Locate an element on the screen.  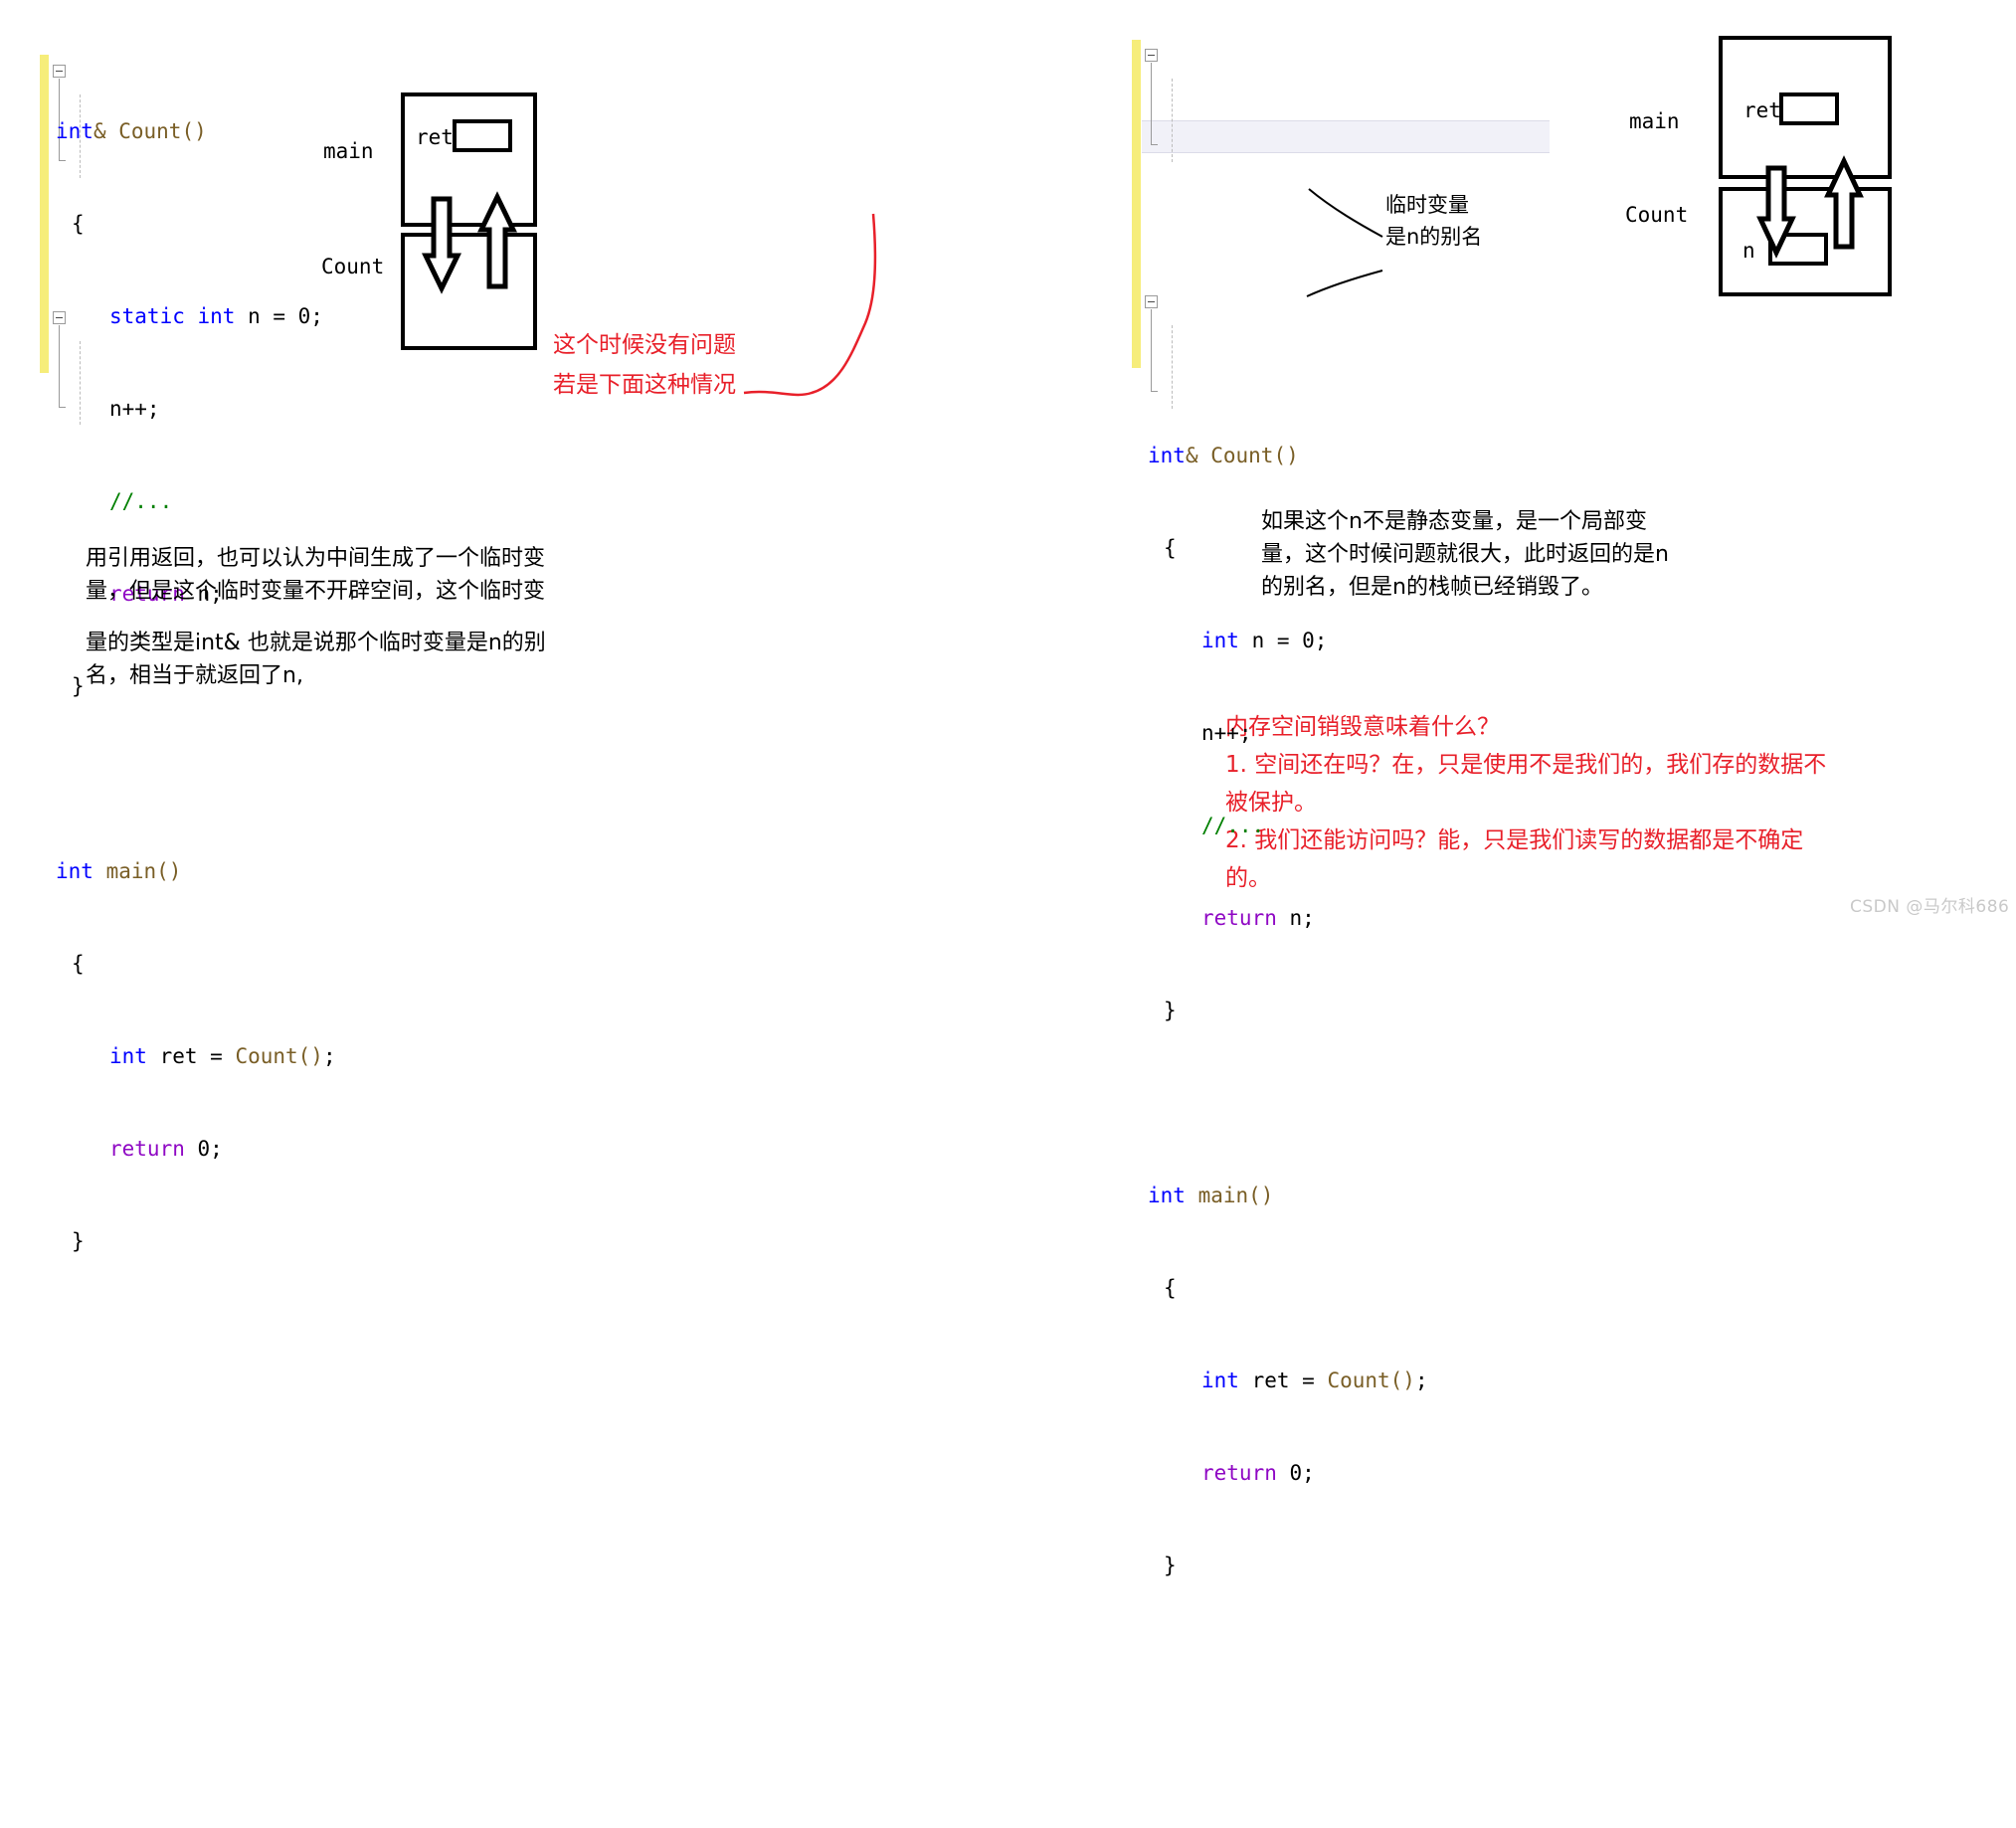
right-call-arrow-down-icon is located at coordinates (1776, 212).